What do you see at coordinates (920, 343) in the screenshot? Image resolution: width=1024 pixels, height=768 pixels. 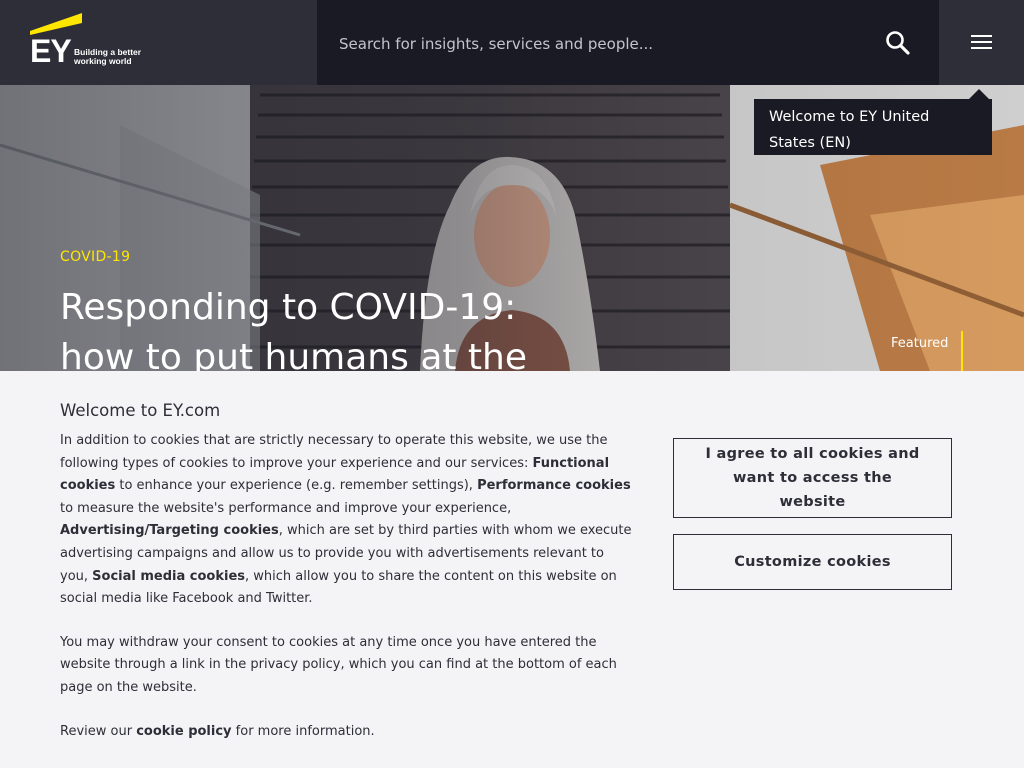 I see `featured-label: Featured` at bounding box center [920, 343].